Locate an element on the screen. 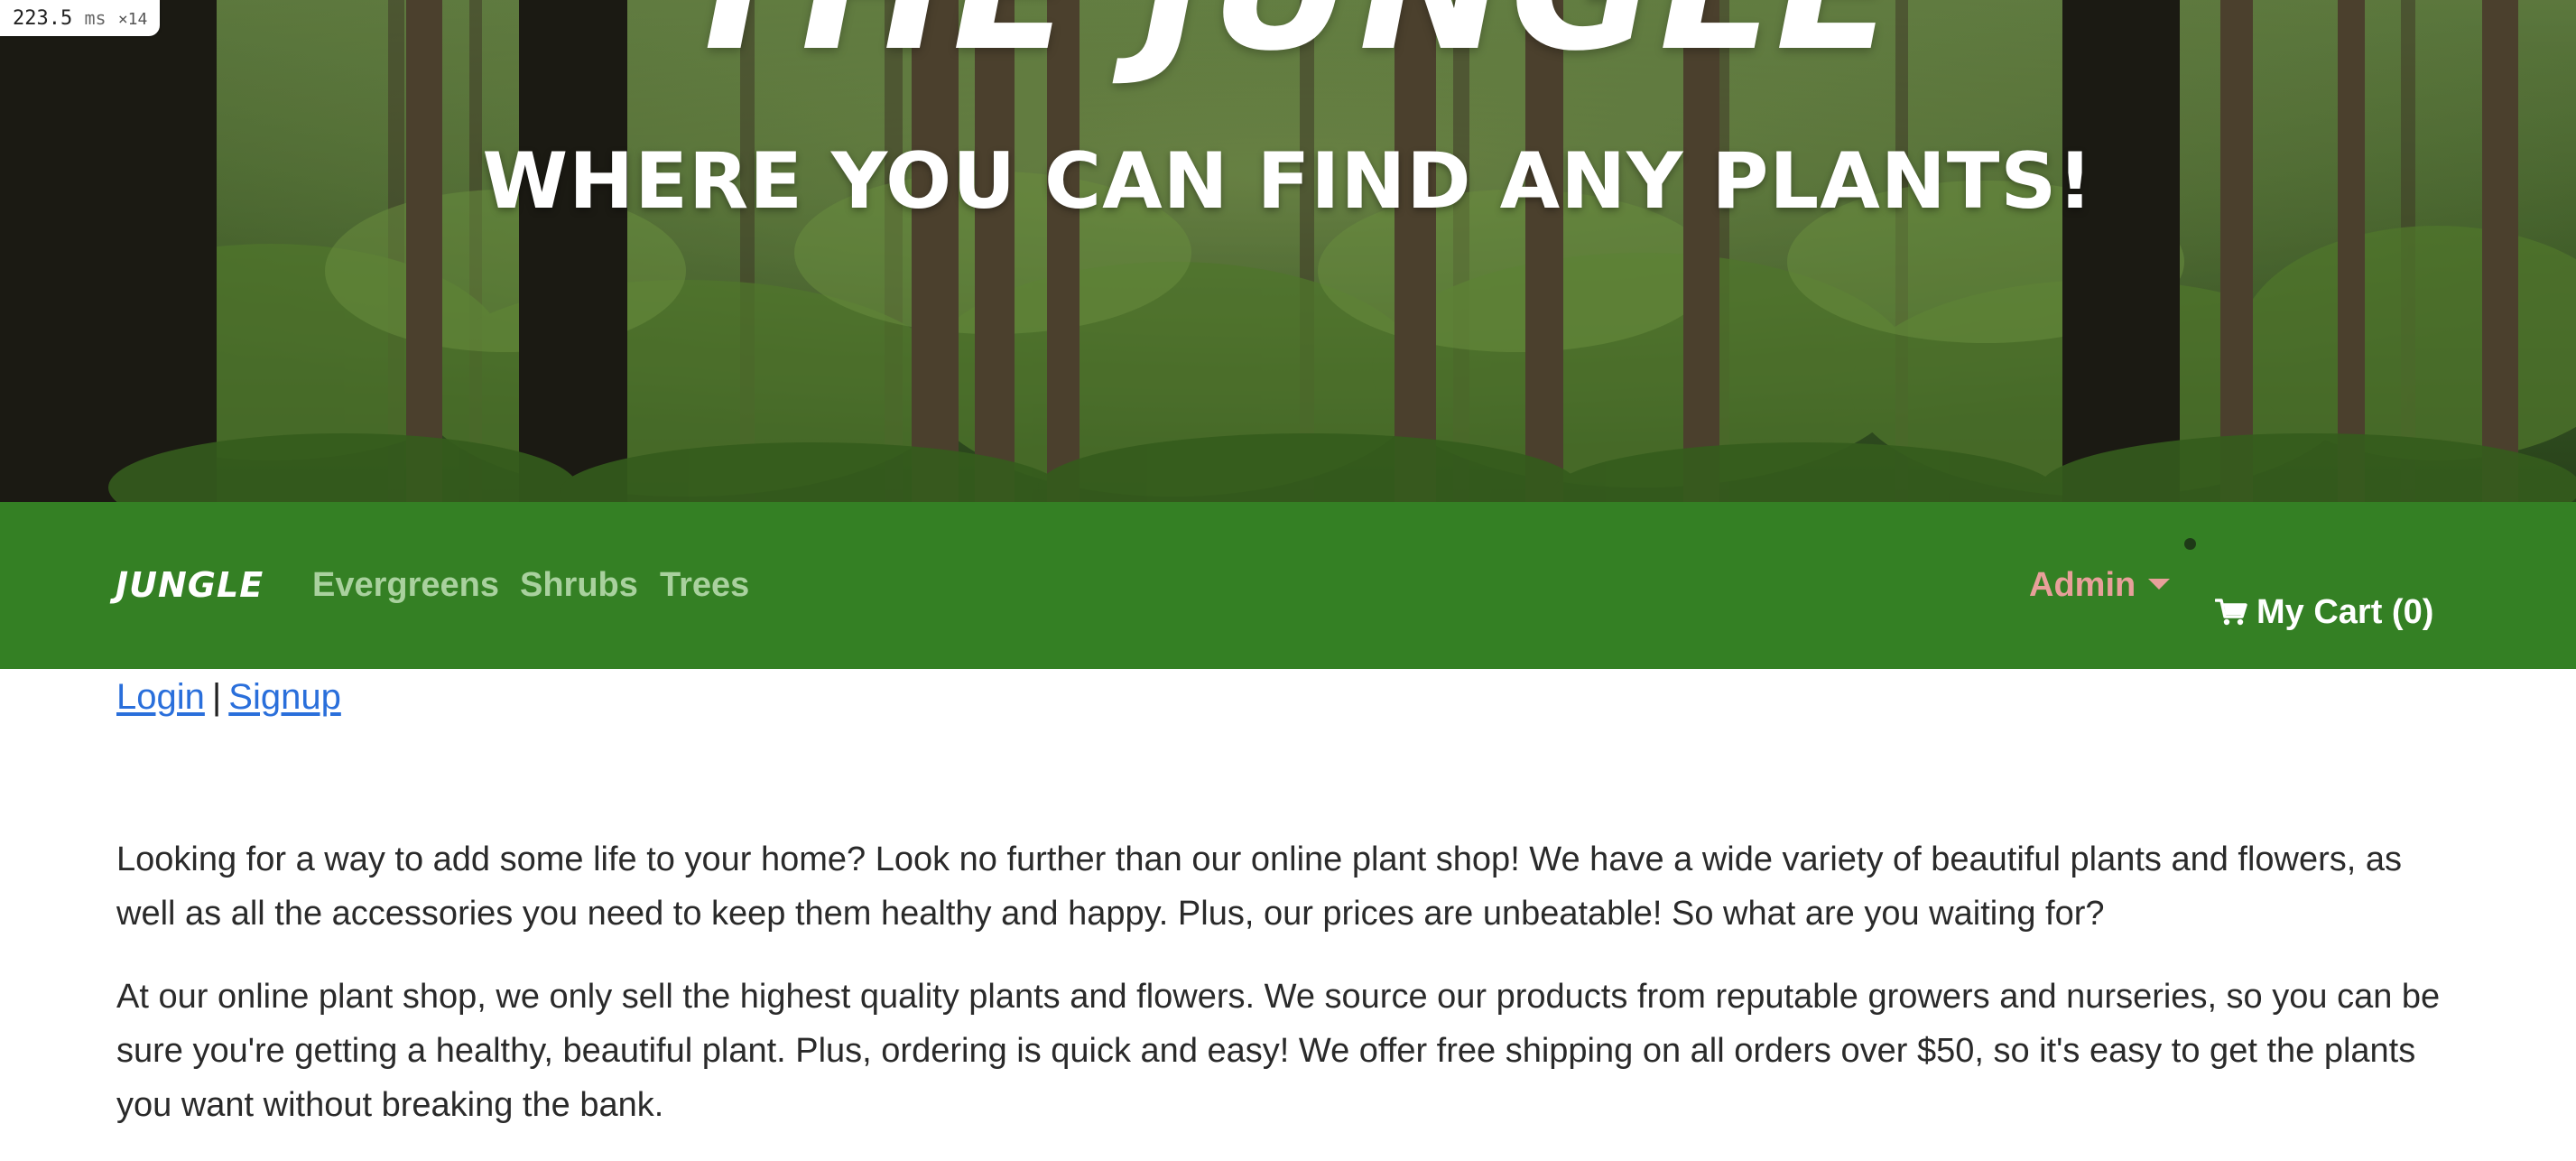 The height and width of the screenshot is (1161, 2576). login-link: Login is located at coordinates (160, 697).